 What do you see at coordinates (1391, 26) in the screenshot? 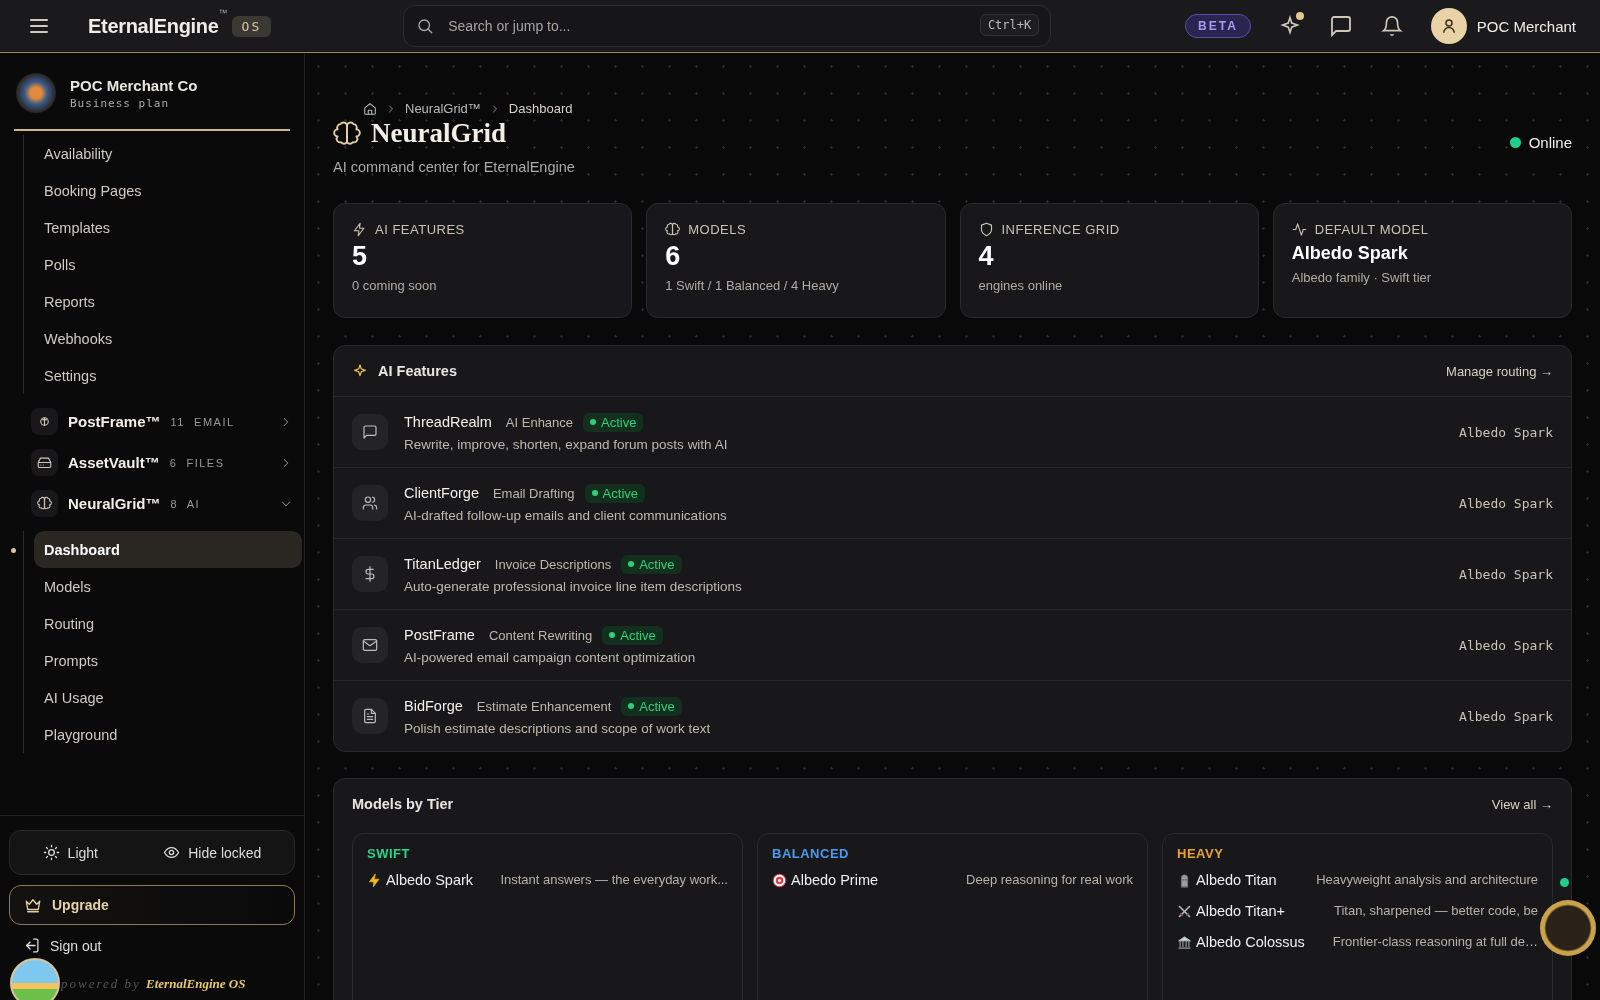
I see `bell-icon` at bounding box center [1391, 26].